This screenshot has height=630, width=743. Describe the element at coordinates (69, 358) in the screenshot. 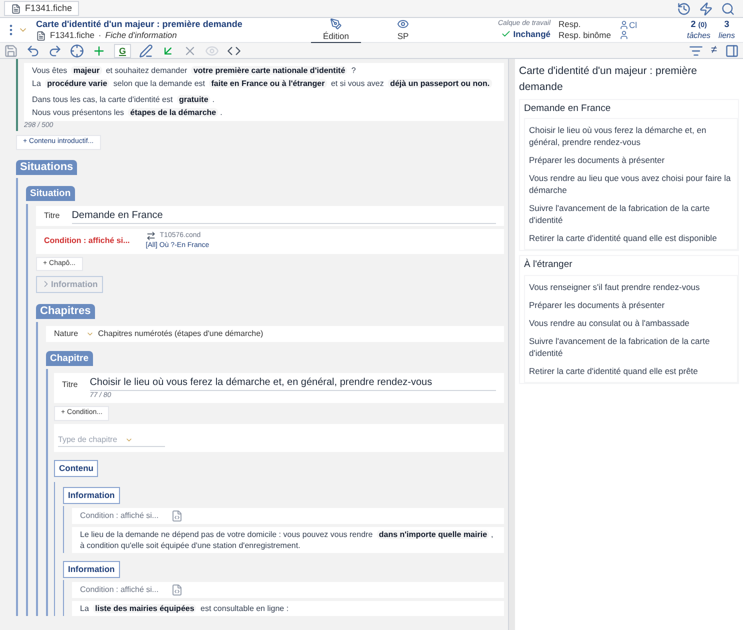

I see `section-header: Chapitre` at that location.